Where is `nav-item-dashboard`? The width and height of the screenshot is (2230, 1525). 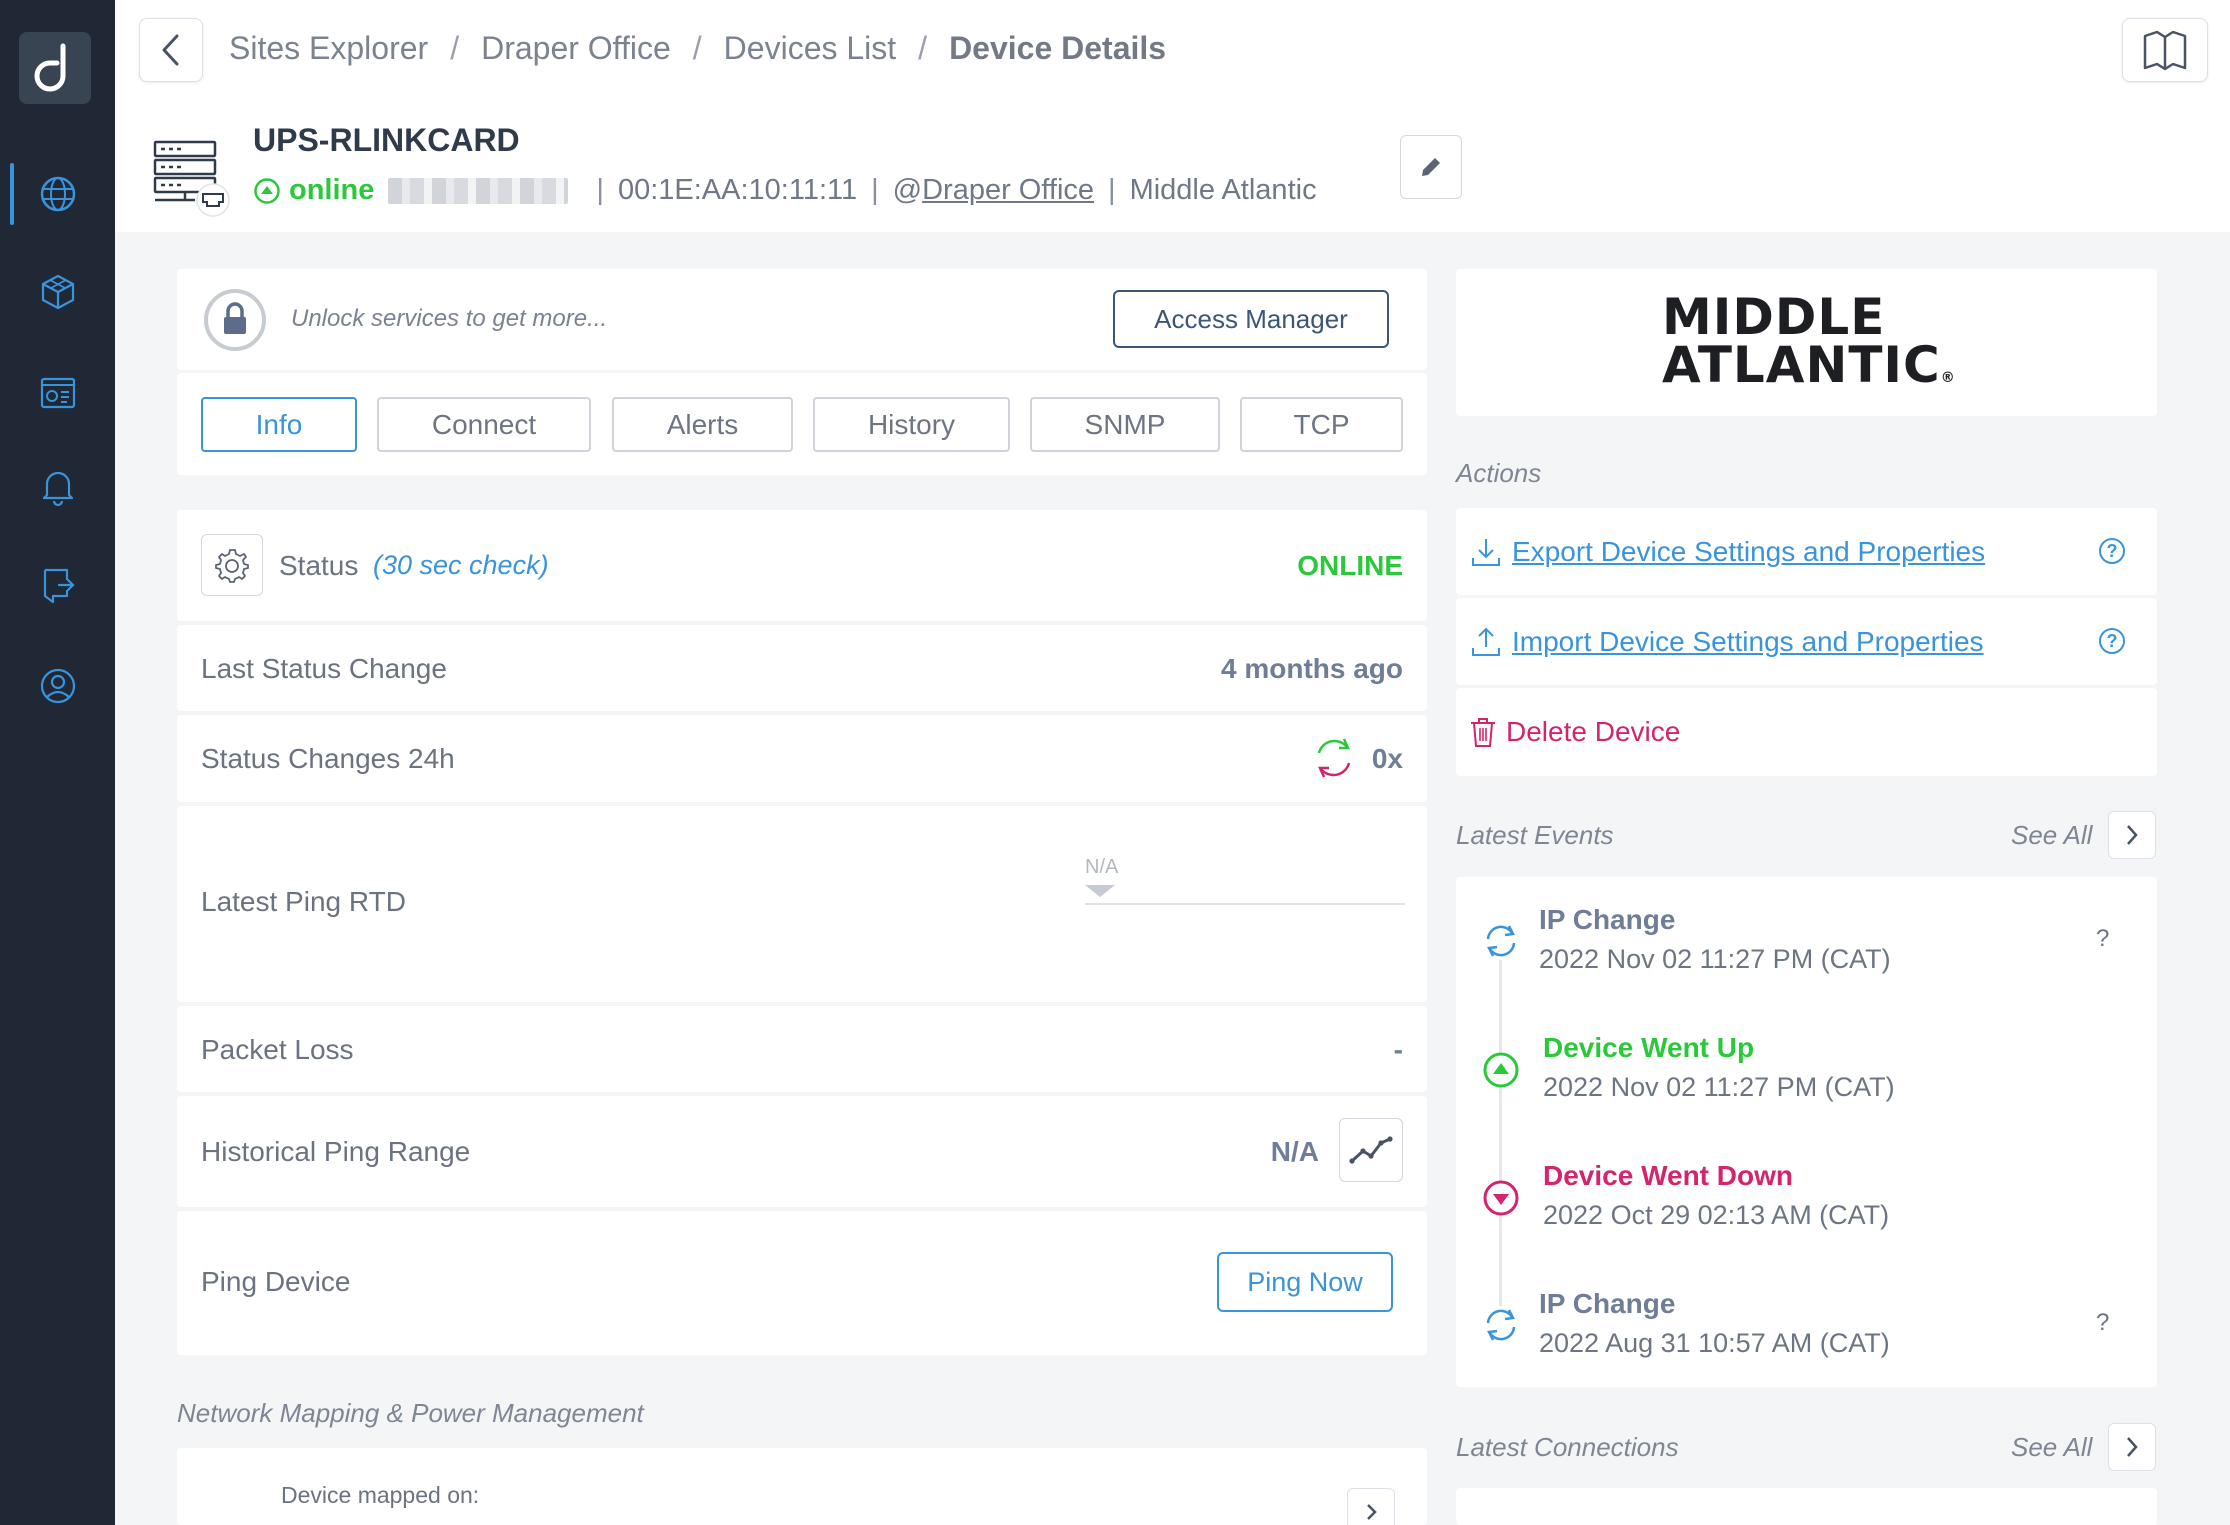 nav-item-dashboard is located at coordinates (57, 393).